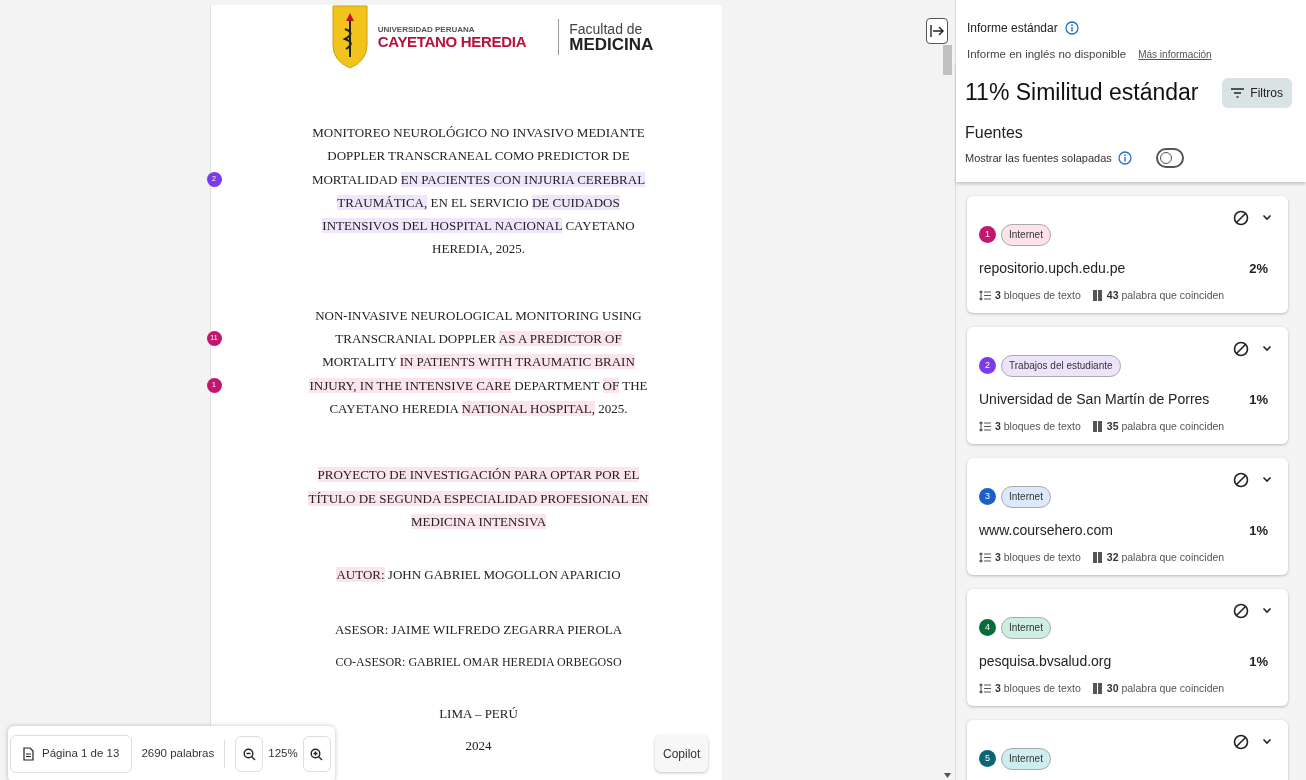 This screenshot has width=1306, height=780. What do you see at coordinates (1165, 426) in the screenshot?
I see `matching-words-count: 35 palabra que coinciden` at bounding box center [1165, 426].